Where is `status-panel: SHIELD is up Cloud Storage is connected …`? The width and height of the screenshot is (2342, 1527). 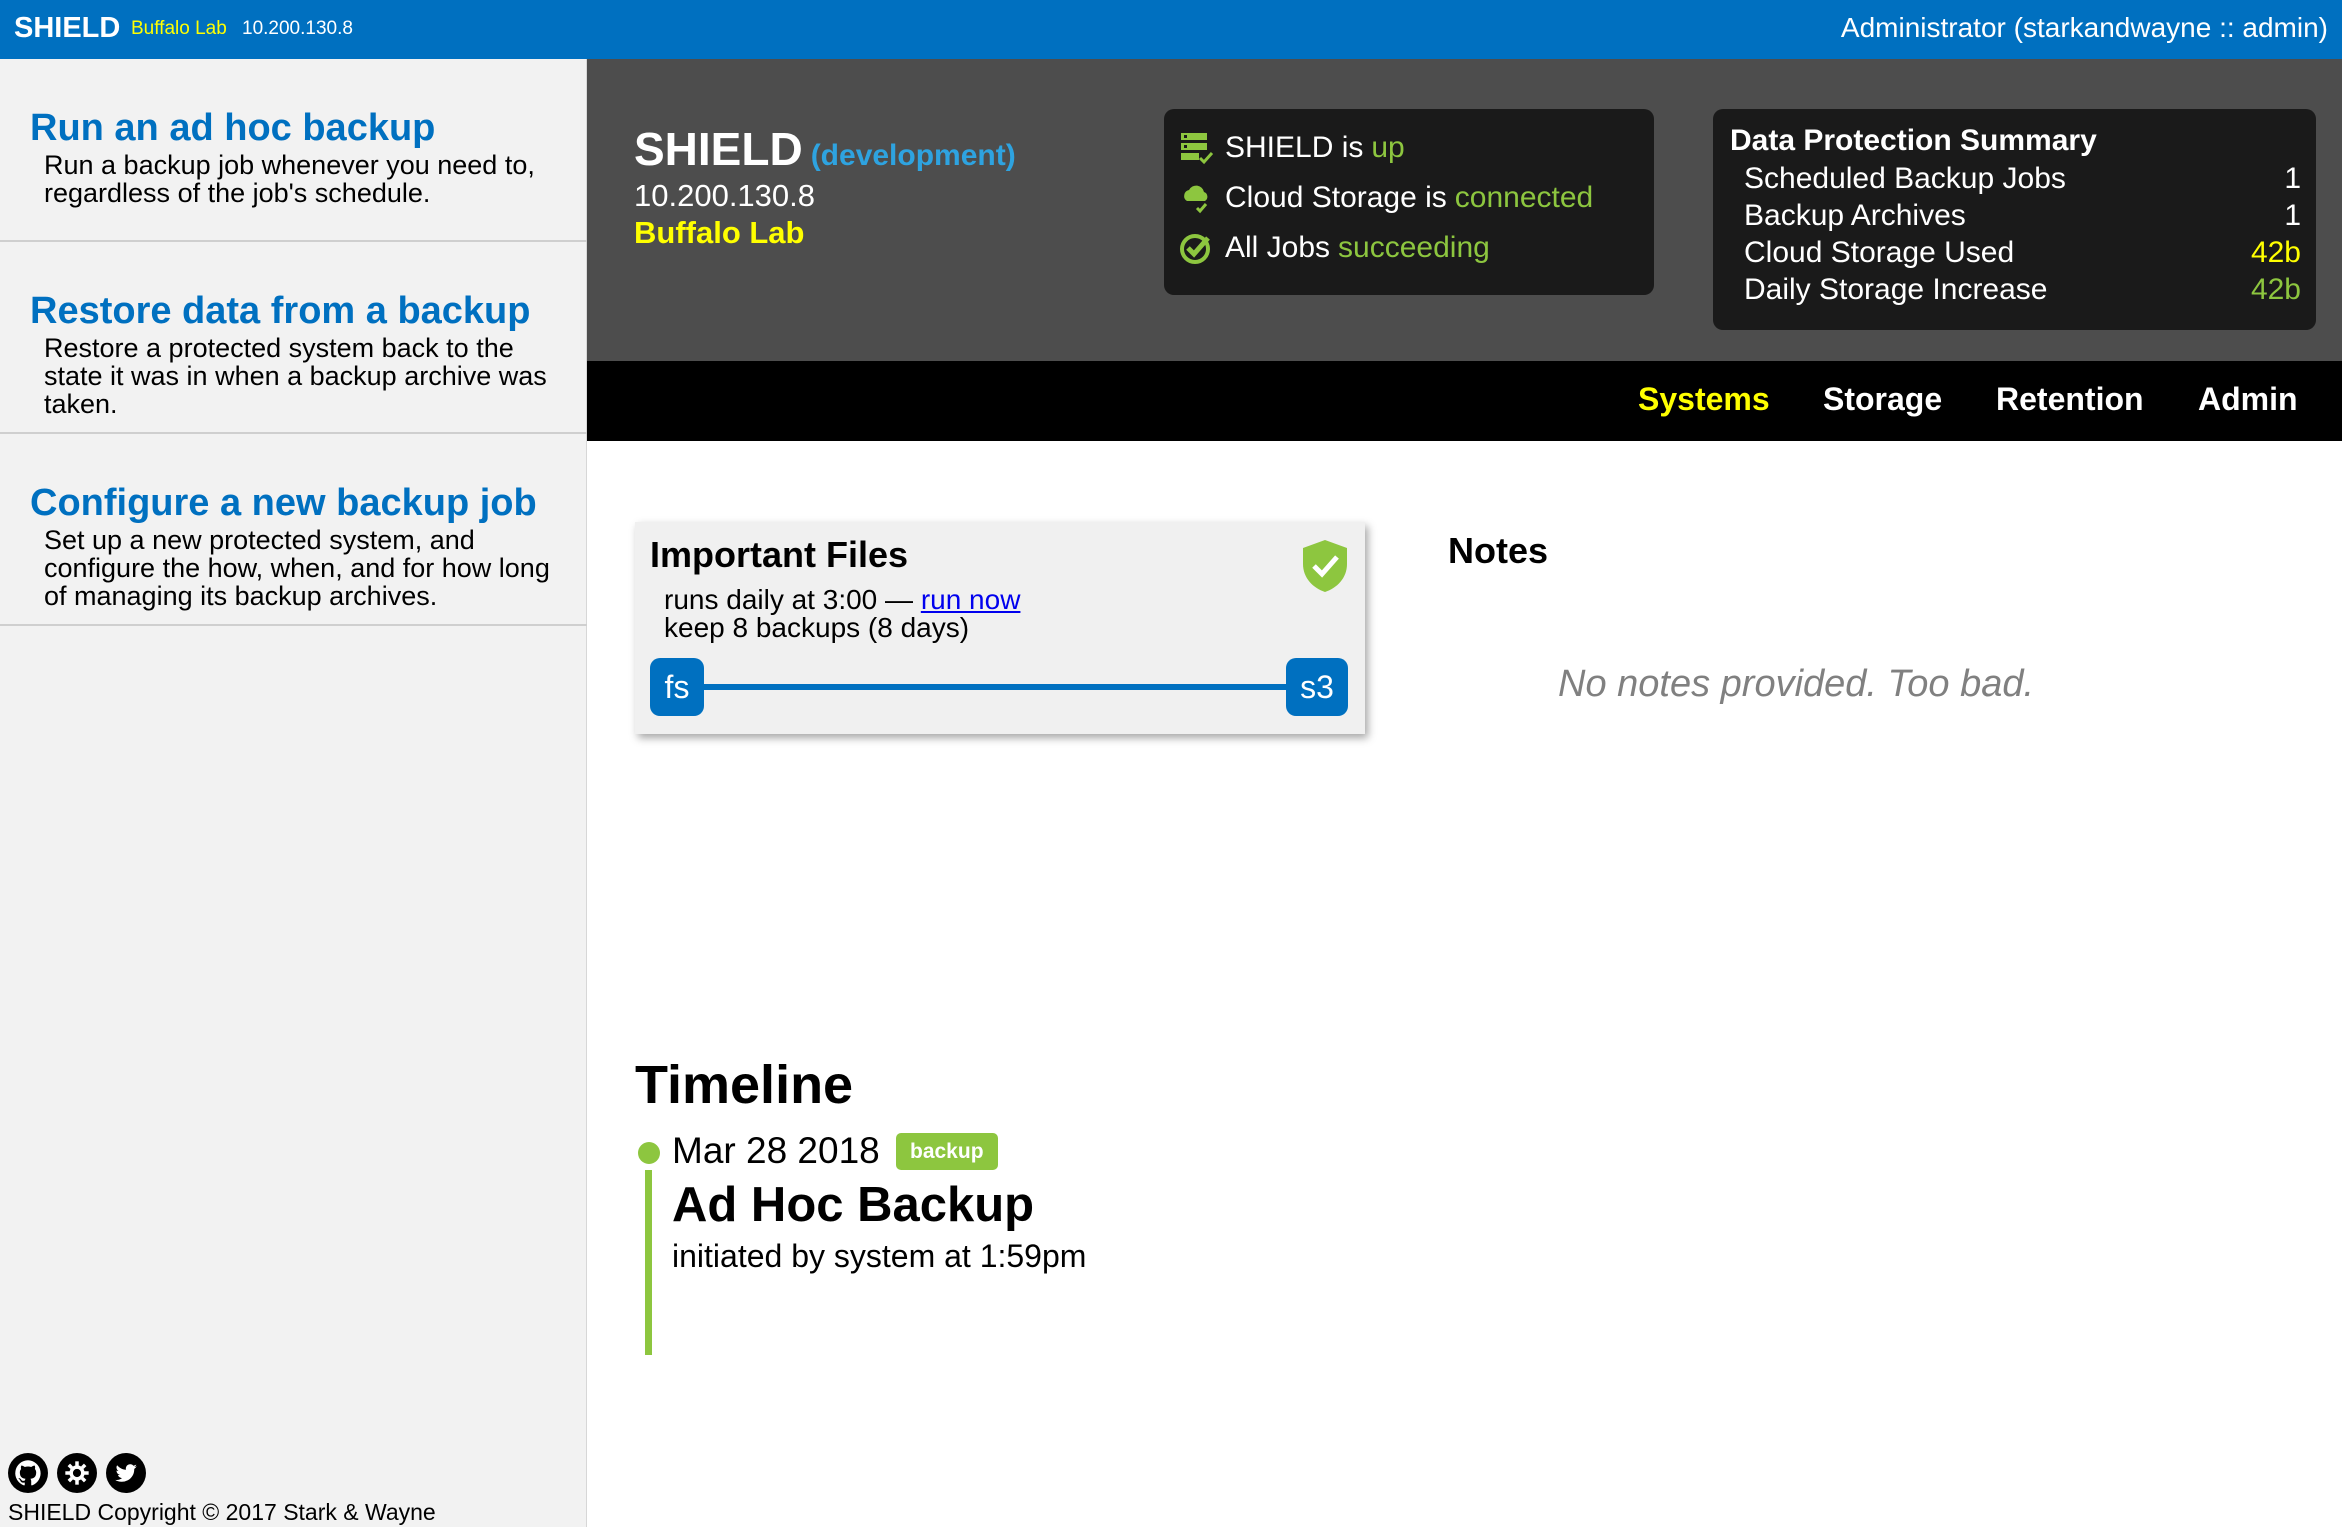
status-panel: SHIELD is up Cloud Storage is connected … is located at coordinates (1409, 202).